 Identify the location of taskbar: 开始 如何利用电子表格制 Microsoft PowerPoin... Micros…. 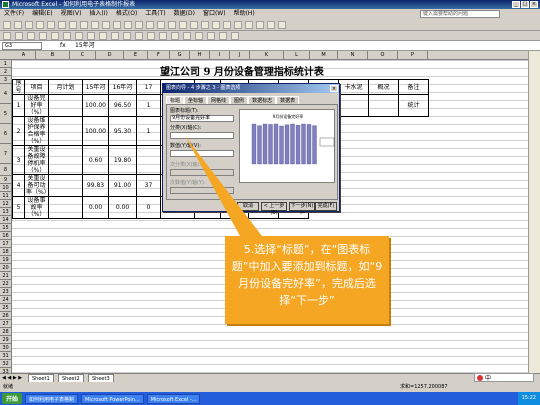
(270, 398).